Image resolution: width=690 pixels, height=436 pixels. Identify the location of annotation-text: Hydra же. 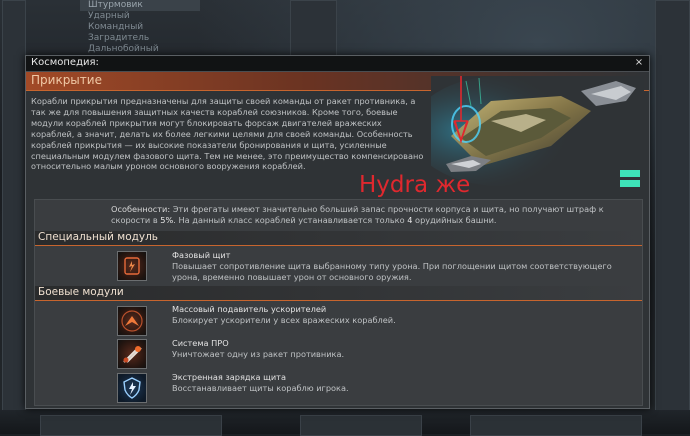
(415, 185).